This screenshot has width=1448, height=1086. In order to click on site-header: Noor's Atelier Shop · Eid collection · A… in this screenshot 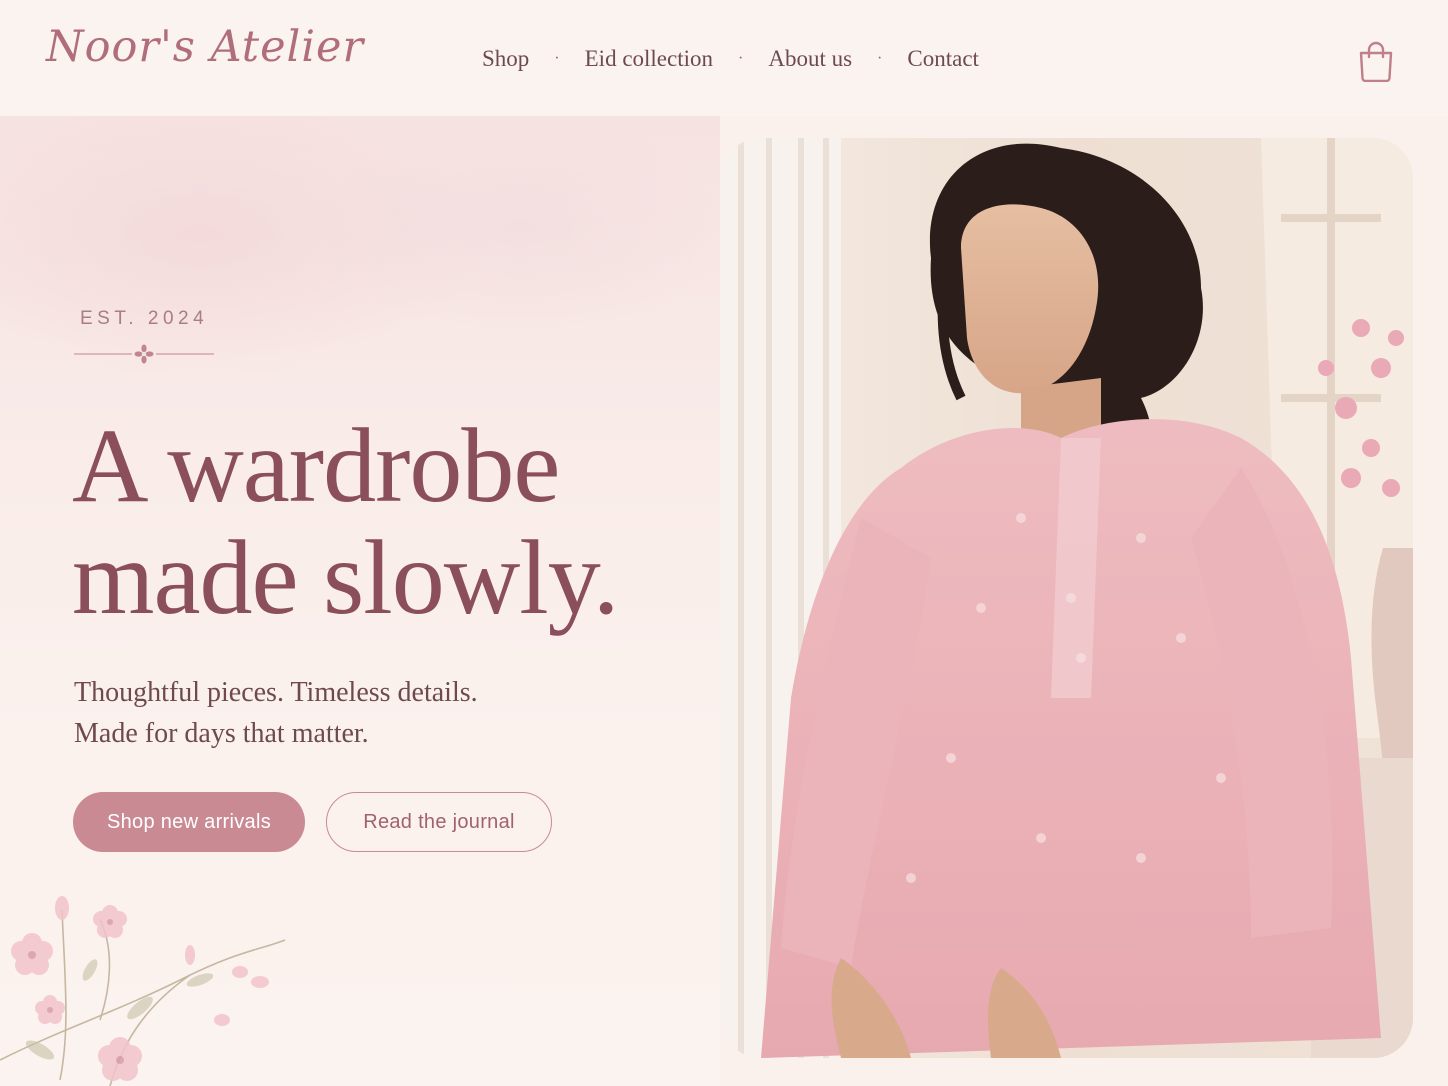, I will do `click(724, 58)`.